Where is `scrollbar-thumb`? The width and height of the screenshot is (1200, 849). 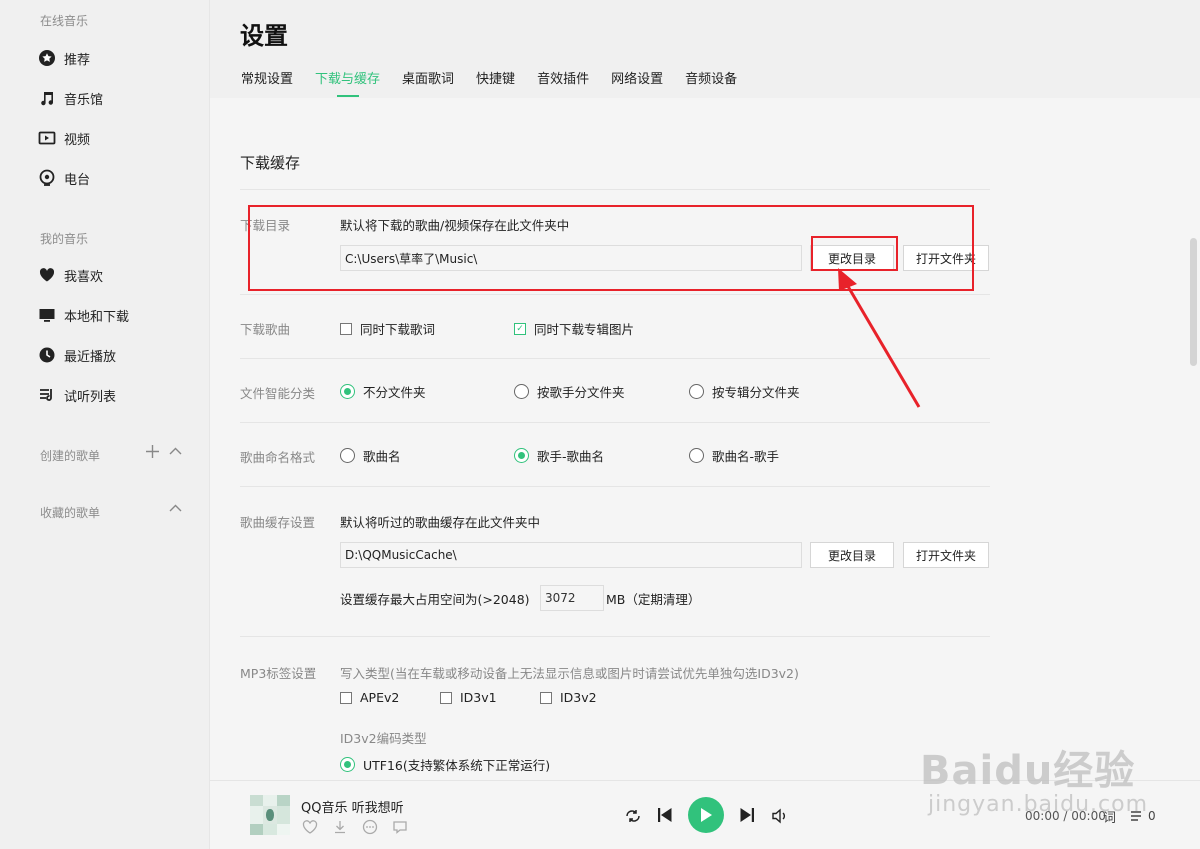
scrollbar-thumb is located at coordinates (1193, 302).